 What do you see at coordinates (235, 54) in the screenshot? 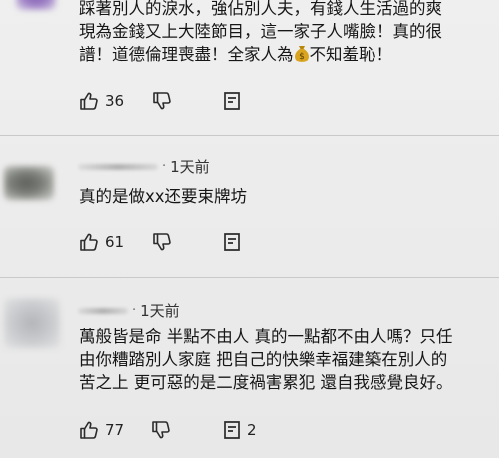
I see `comment-line: 譜！道德倫理喪盡！全家人為 $ 不知羞恥！` at bounding box center [235, 54].